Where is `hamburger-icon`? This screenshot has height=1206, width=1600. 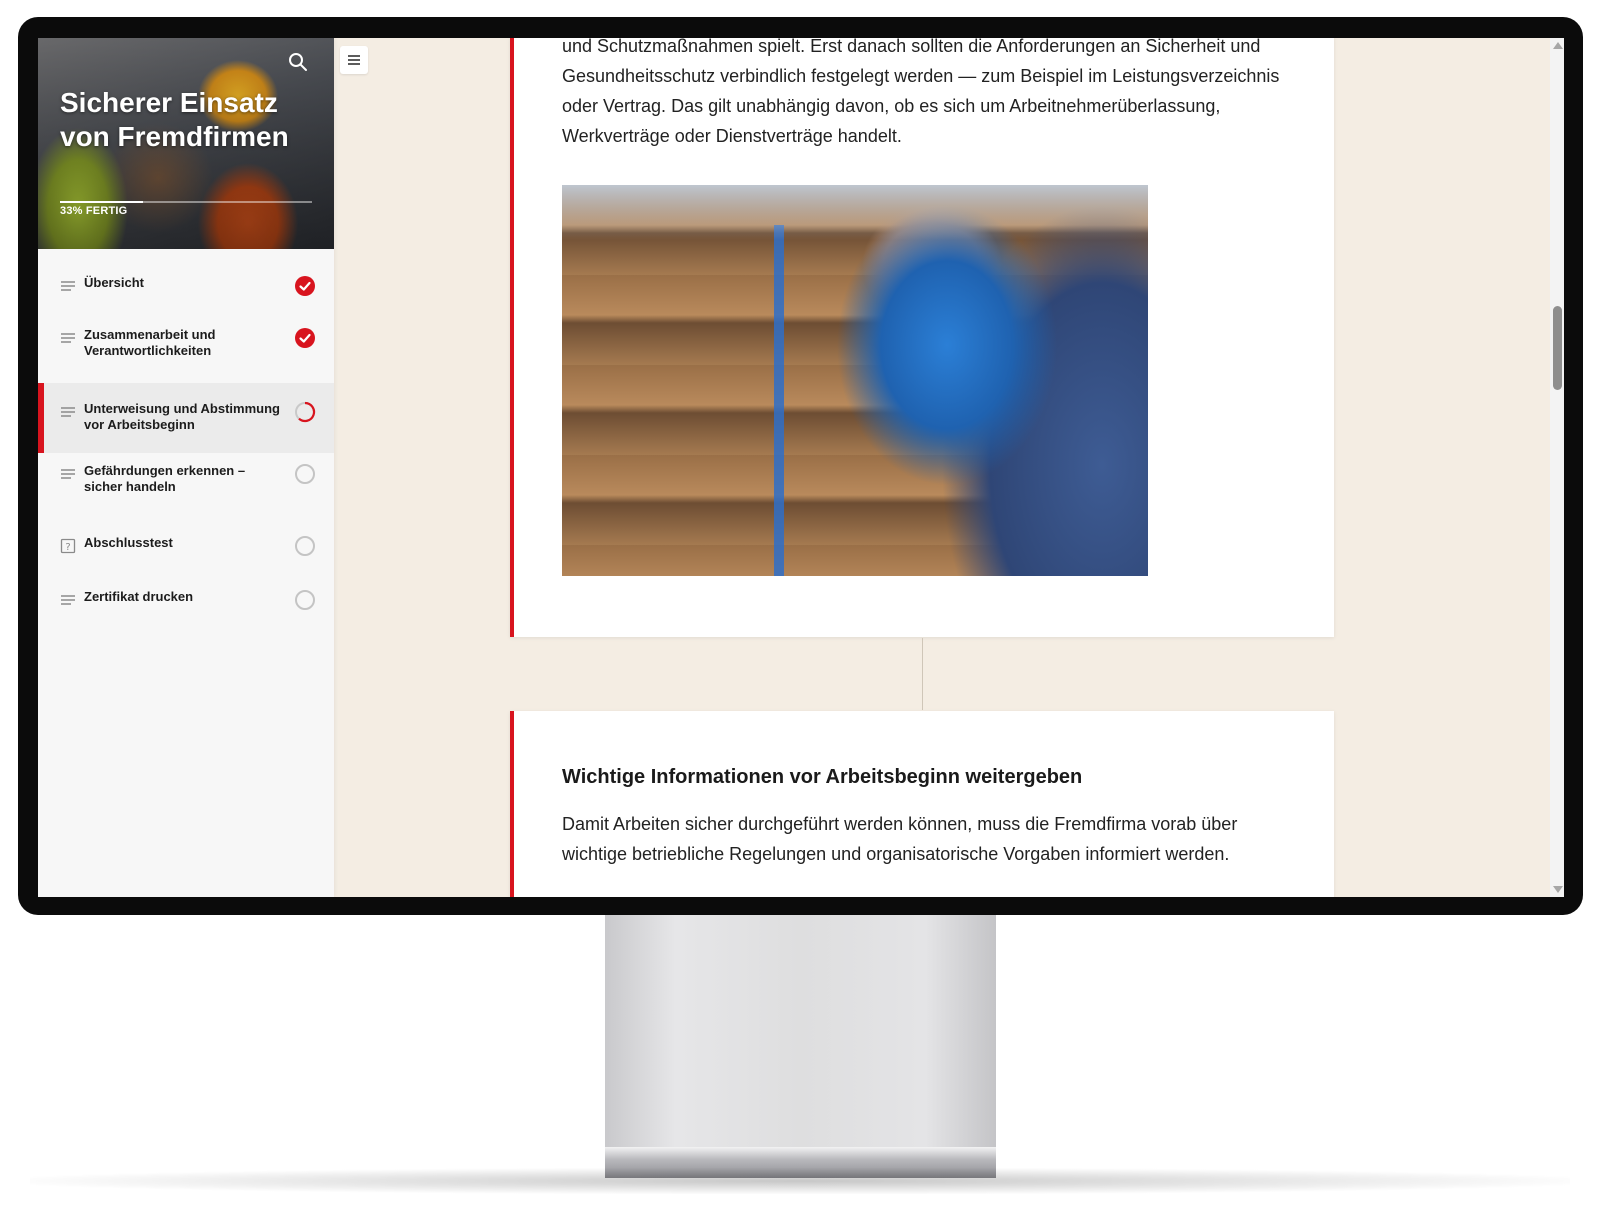 hamburger-icon is located at coordinates (354, 60).